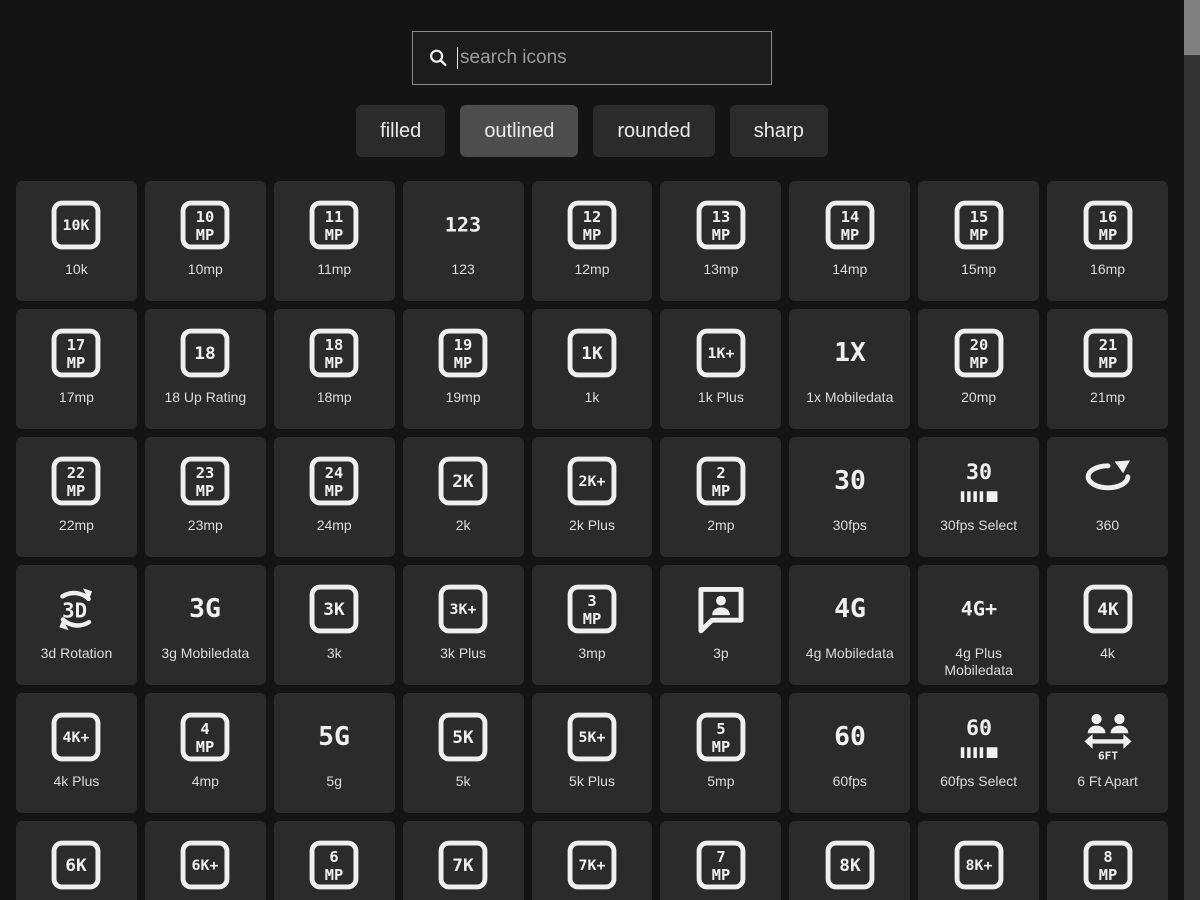 This screenshot has width=1200, height=900. I want to click on icon-card: 10 MP 10mp, so click(205, 241).